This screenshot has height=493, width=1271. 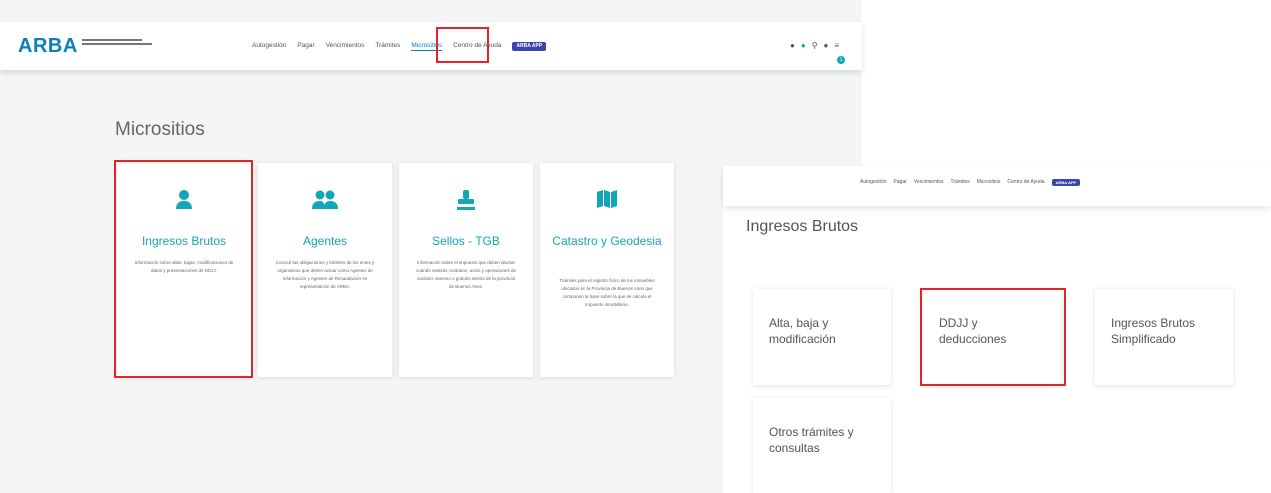 What do you see at coordinates (802, 226) in the screenshot?
I see `page-title-right: Ingresos Brutos` at bounding box center [802, 226].